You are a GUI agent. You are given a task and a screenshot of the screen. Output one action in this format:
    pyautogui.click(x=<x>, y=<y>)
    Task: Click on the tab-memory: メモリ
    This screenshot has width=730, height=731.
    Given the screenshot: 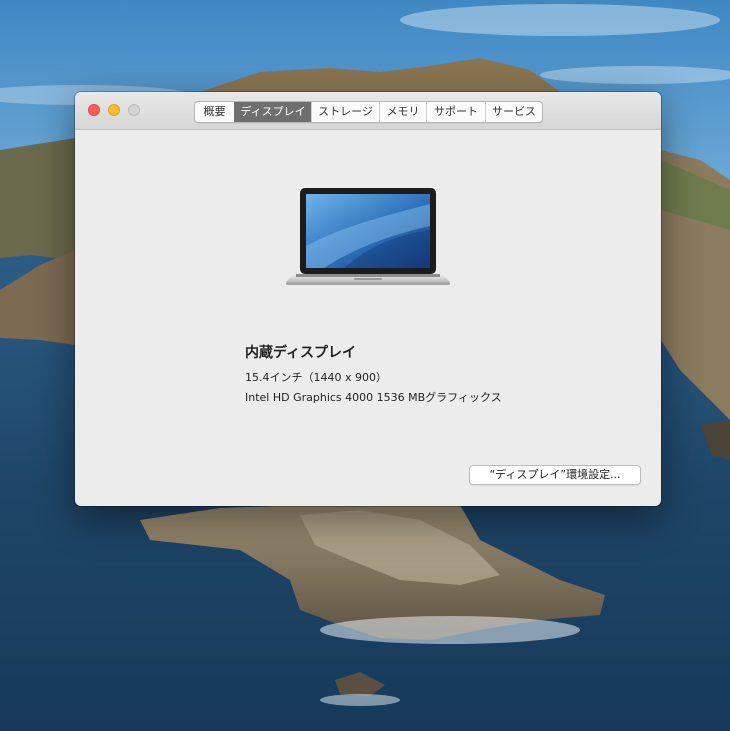 What is the action you would take?
    pyautogui.click(x=402, y=112)
    